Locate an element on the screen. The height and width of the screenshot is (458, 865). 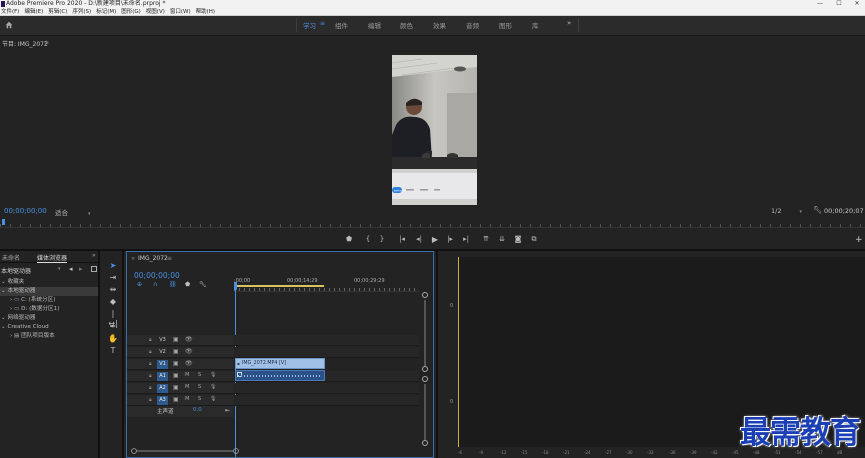
go-to-in-icon: |◂ is located at coordinates (402, 239).